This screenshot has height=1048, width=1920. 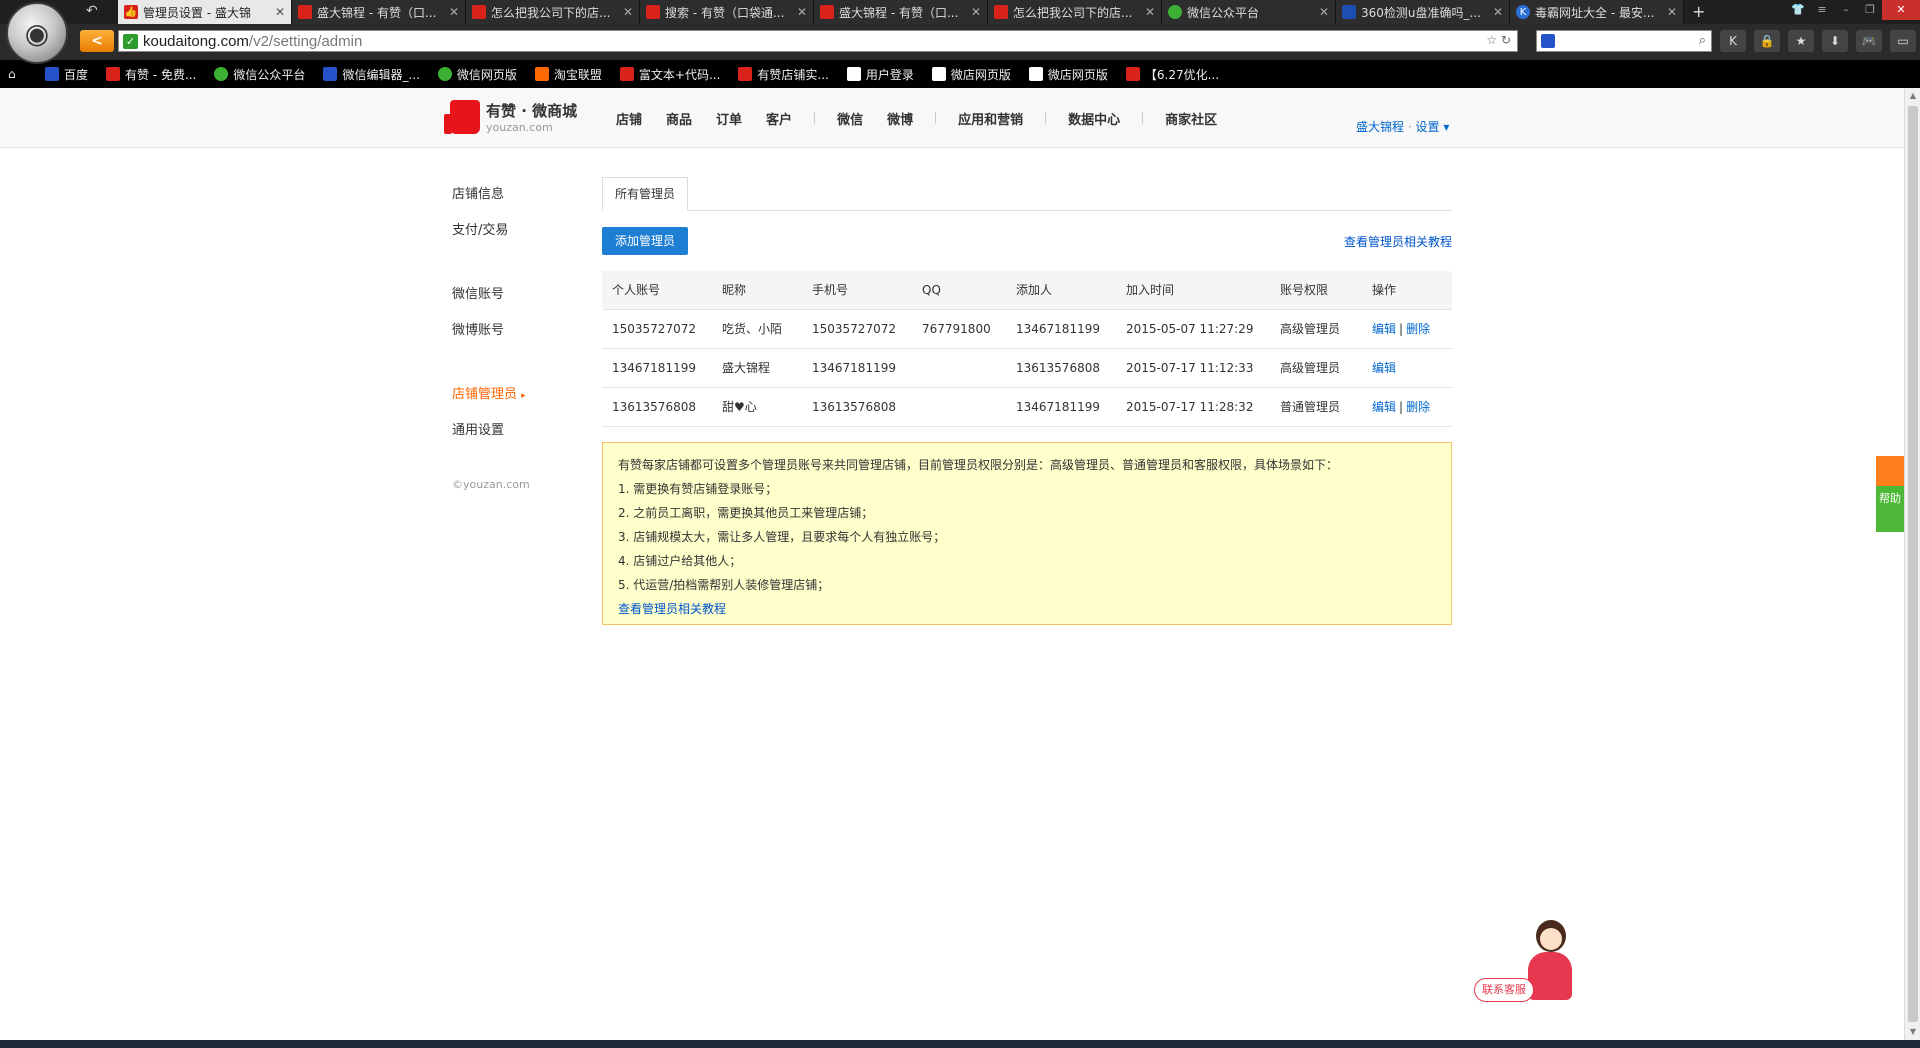 What do you see at coordinates (645, 194) in the screenshot?
I see `tab-all-admins: 所有管理员` at bounding box center [645, 194].